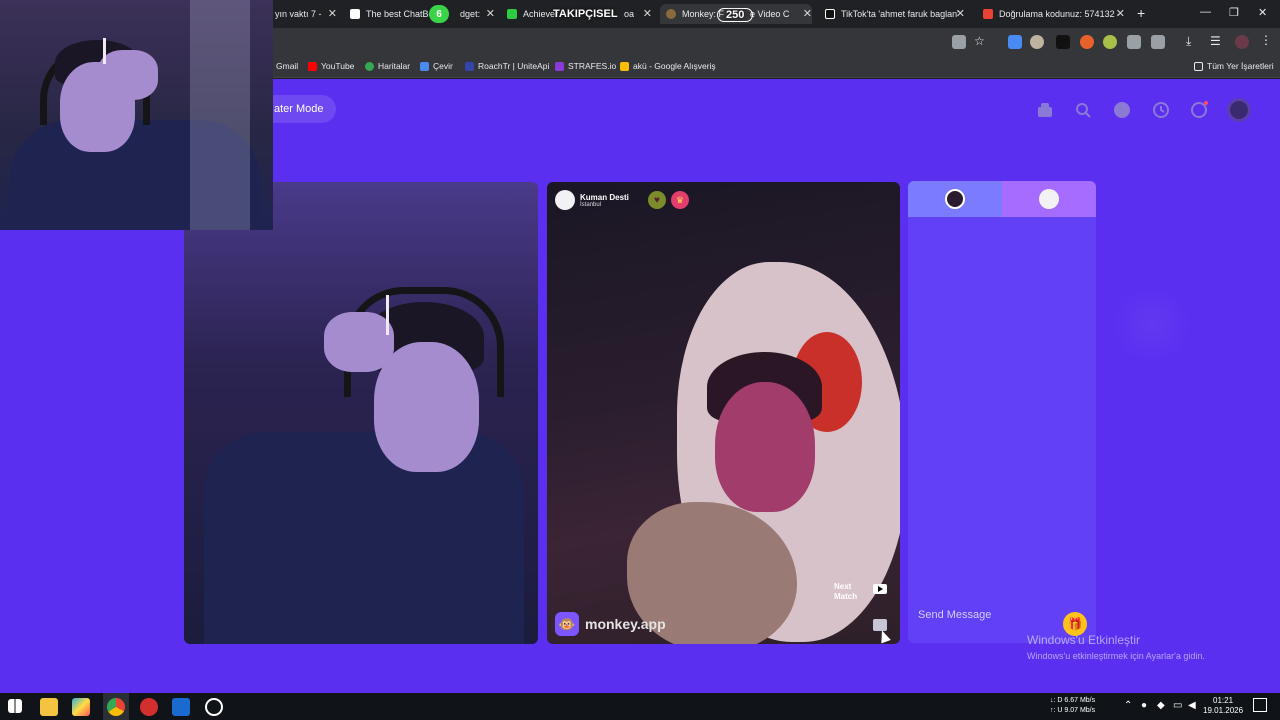 The image size is (1280, 720). What do you see at coordinates (624, 66) in the screenshot?
I see `google-shopping-icon` at bounding box center [624, 66].